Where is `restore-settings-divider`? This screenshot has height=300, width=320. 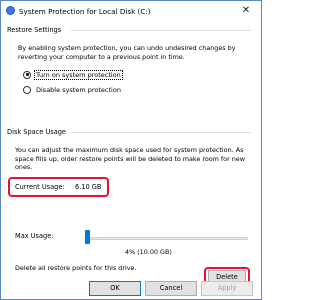 restore-settings-divider is located at coordinates (161, 30).